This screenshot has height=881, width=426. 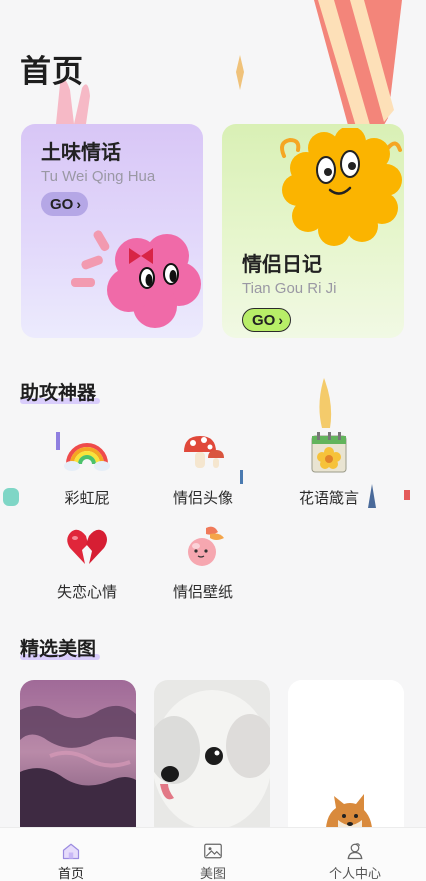 I want to click on tool-heartbreak-mood: 失恋心情, so click(x=87, y=563).